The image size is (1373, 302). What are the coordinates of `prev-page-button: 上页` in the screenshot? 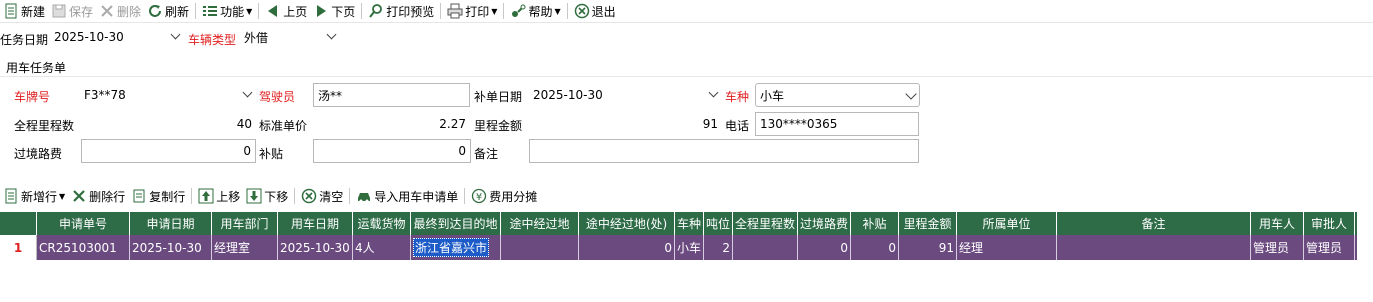 It's located at (286, 11).